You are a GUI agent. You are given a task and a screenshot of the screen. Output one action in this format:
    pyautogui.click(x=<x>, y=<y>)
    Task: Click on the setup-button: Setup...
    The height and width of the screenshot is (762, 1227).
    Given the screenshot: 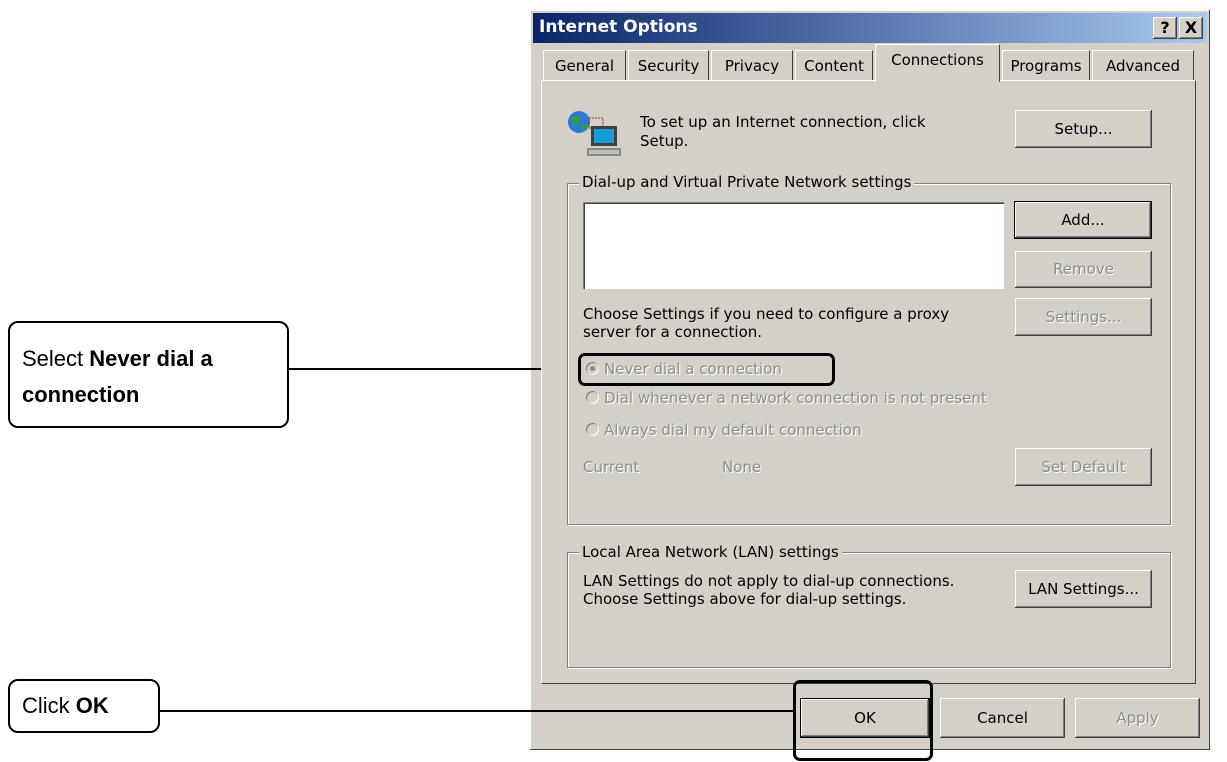 What is the action you would take?
    pyautogui.click(x=1083, y=129)
    